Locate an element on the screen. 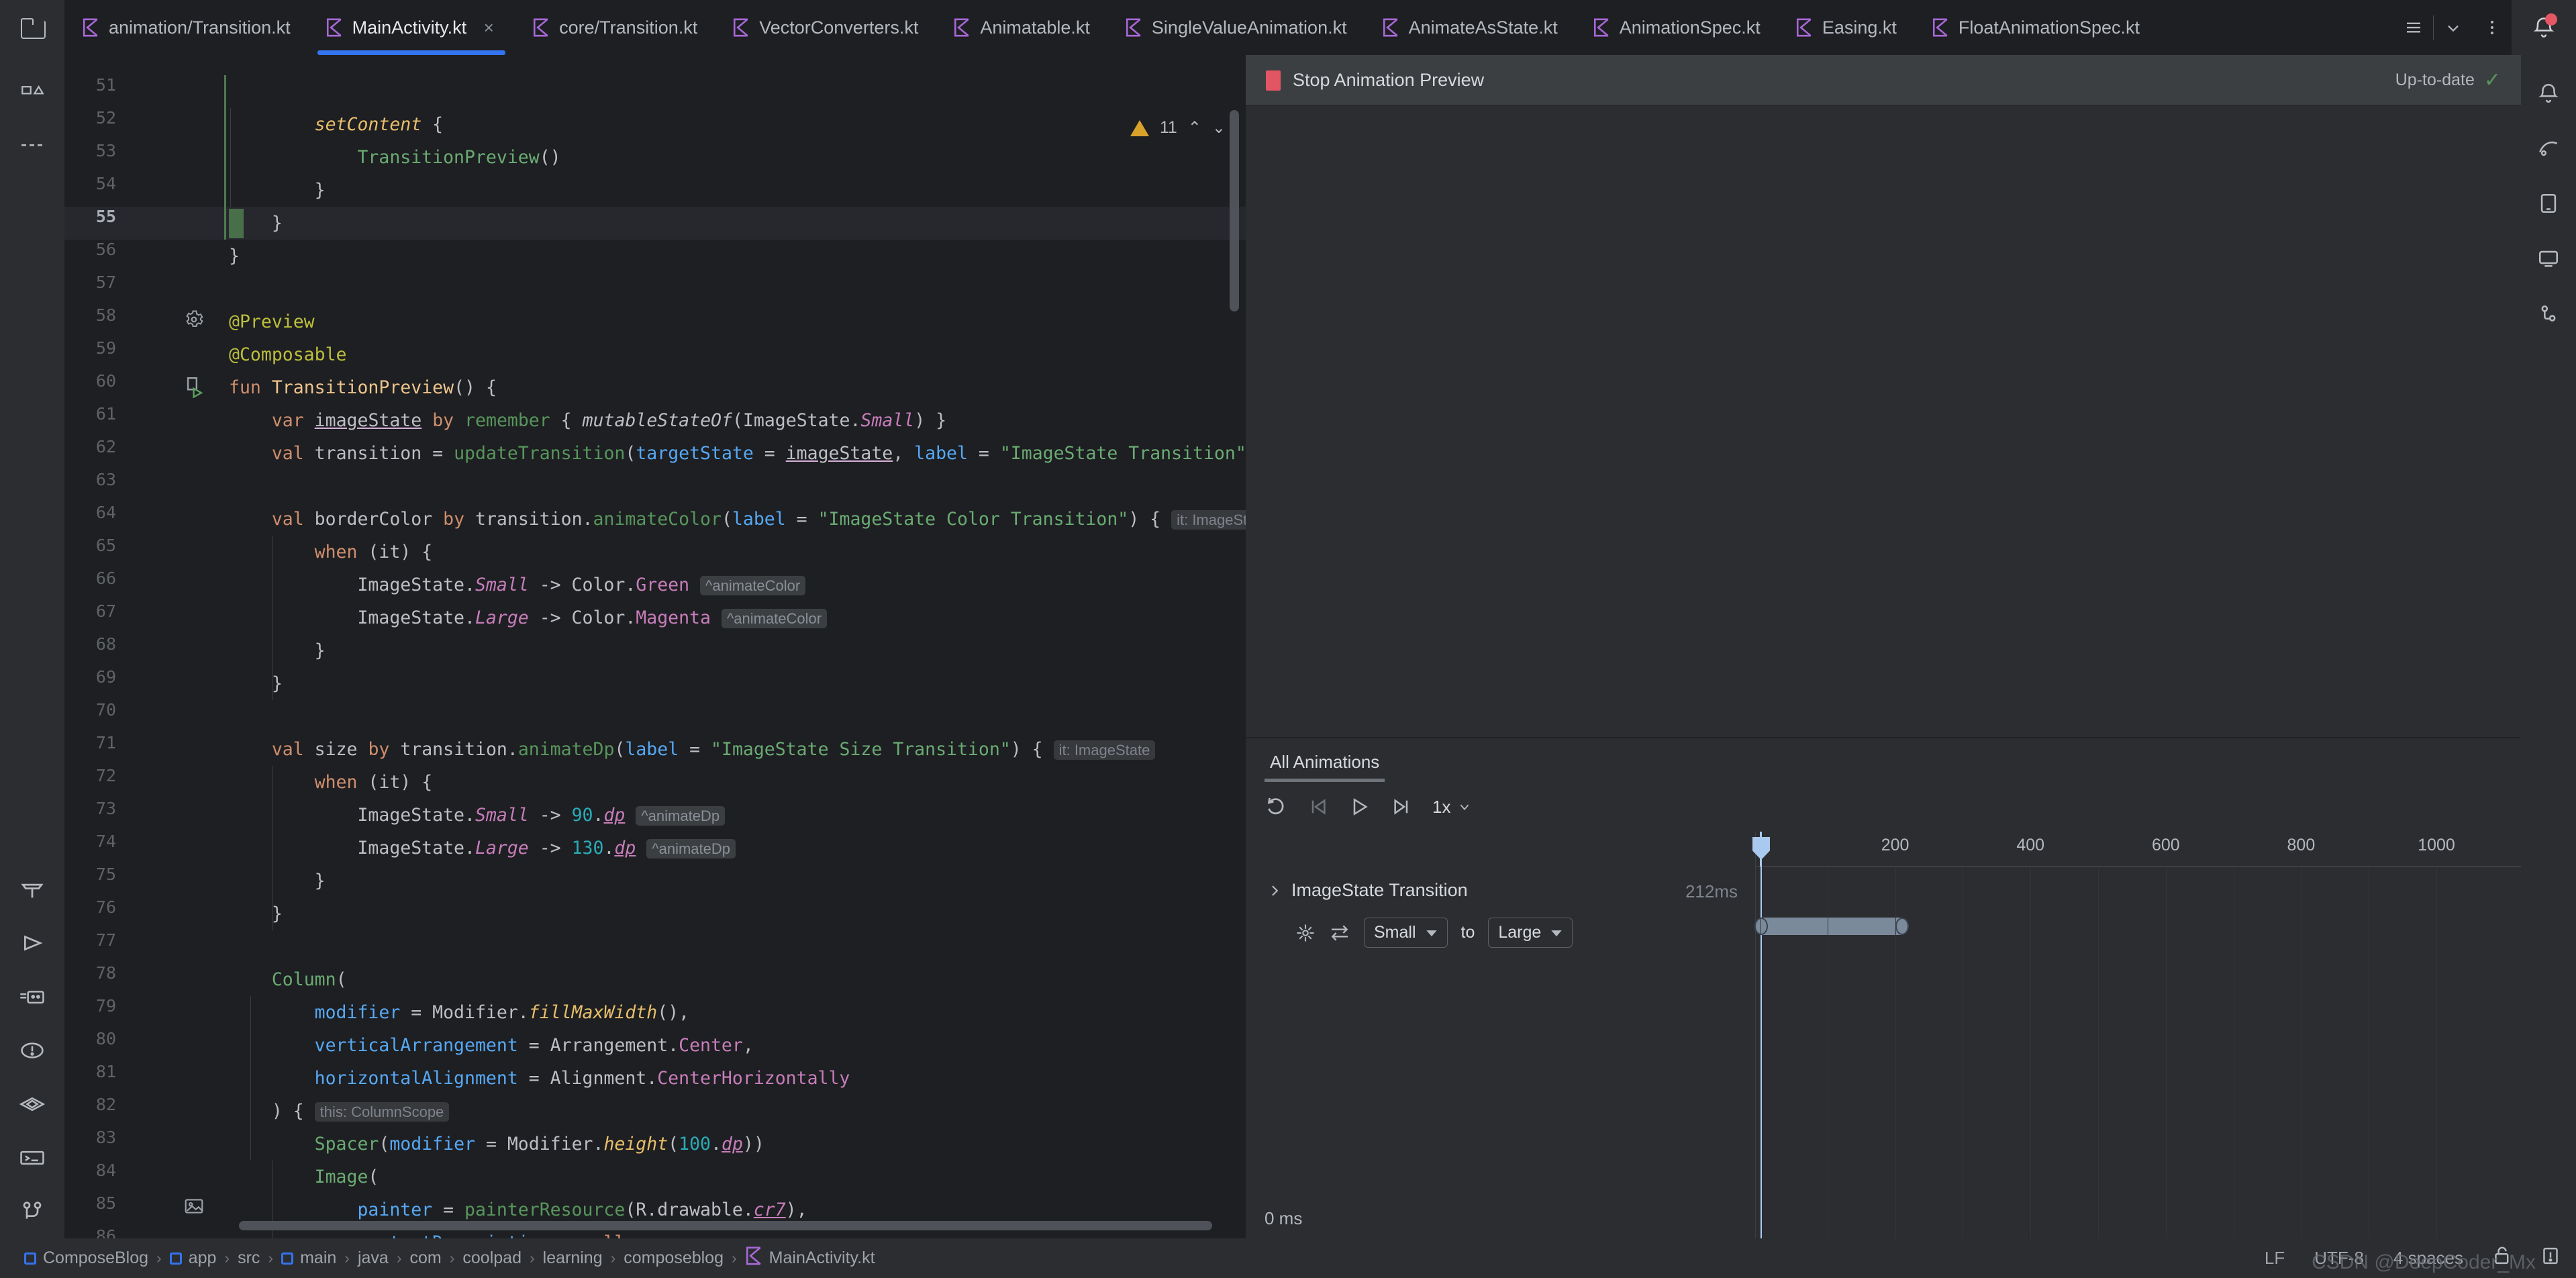 The width and height of the screenshot is (2576, 1278). animation-row-header: ImageState Transition is located at coordinates (1368, 890).